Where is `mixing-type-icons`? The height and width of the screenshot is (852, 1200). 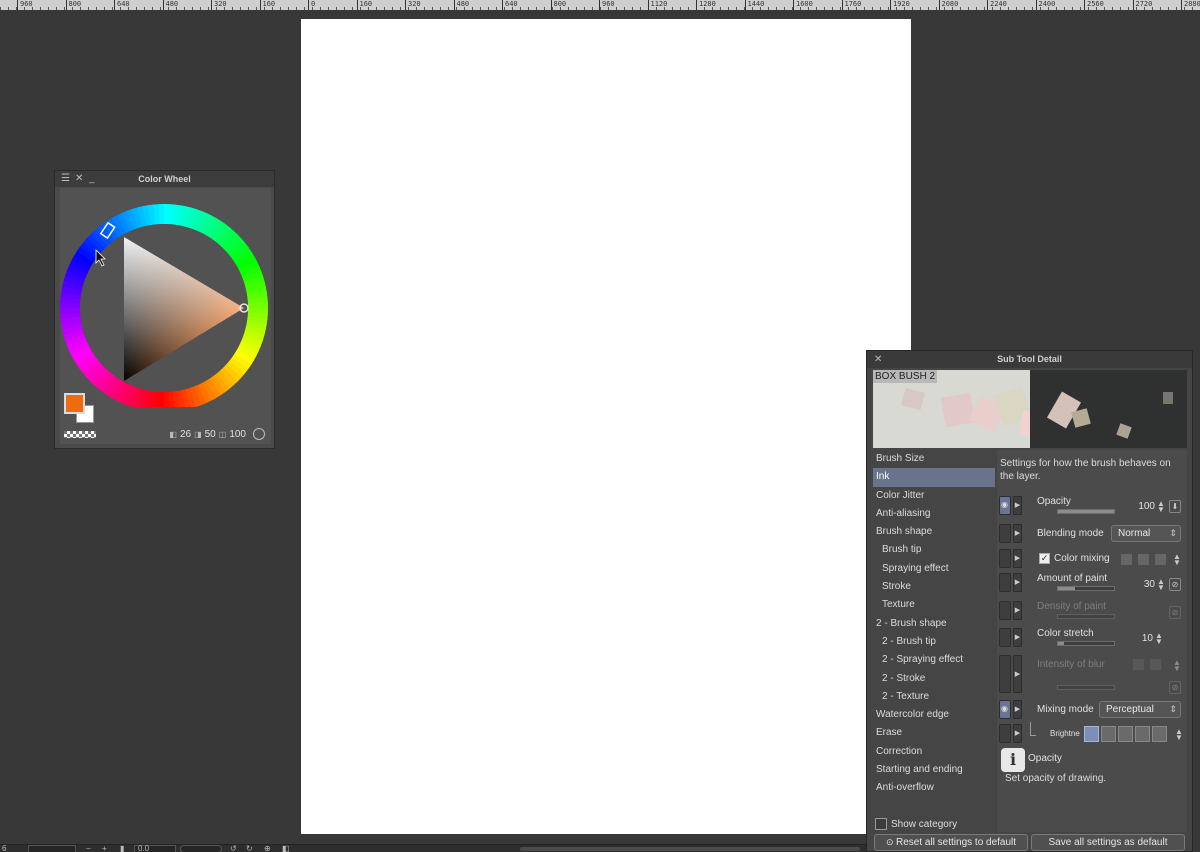
mixing-type-icons is located at coordinates (1143, 559).